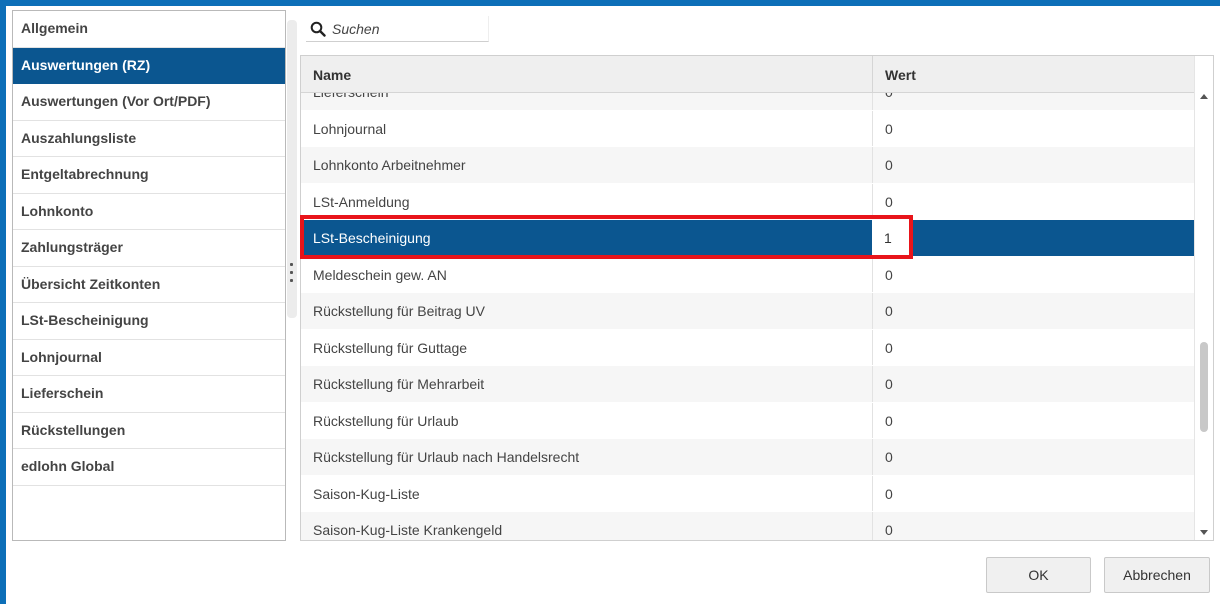 The height and width of the screenshot is (604, 1220). Describe the element at coordinates (747, 102) in the screenshot. I see `table-row: Lieferschein 0` at that location.